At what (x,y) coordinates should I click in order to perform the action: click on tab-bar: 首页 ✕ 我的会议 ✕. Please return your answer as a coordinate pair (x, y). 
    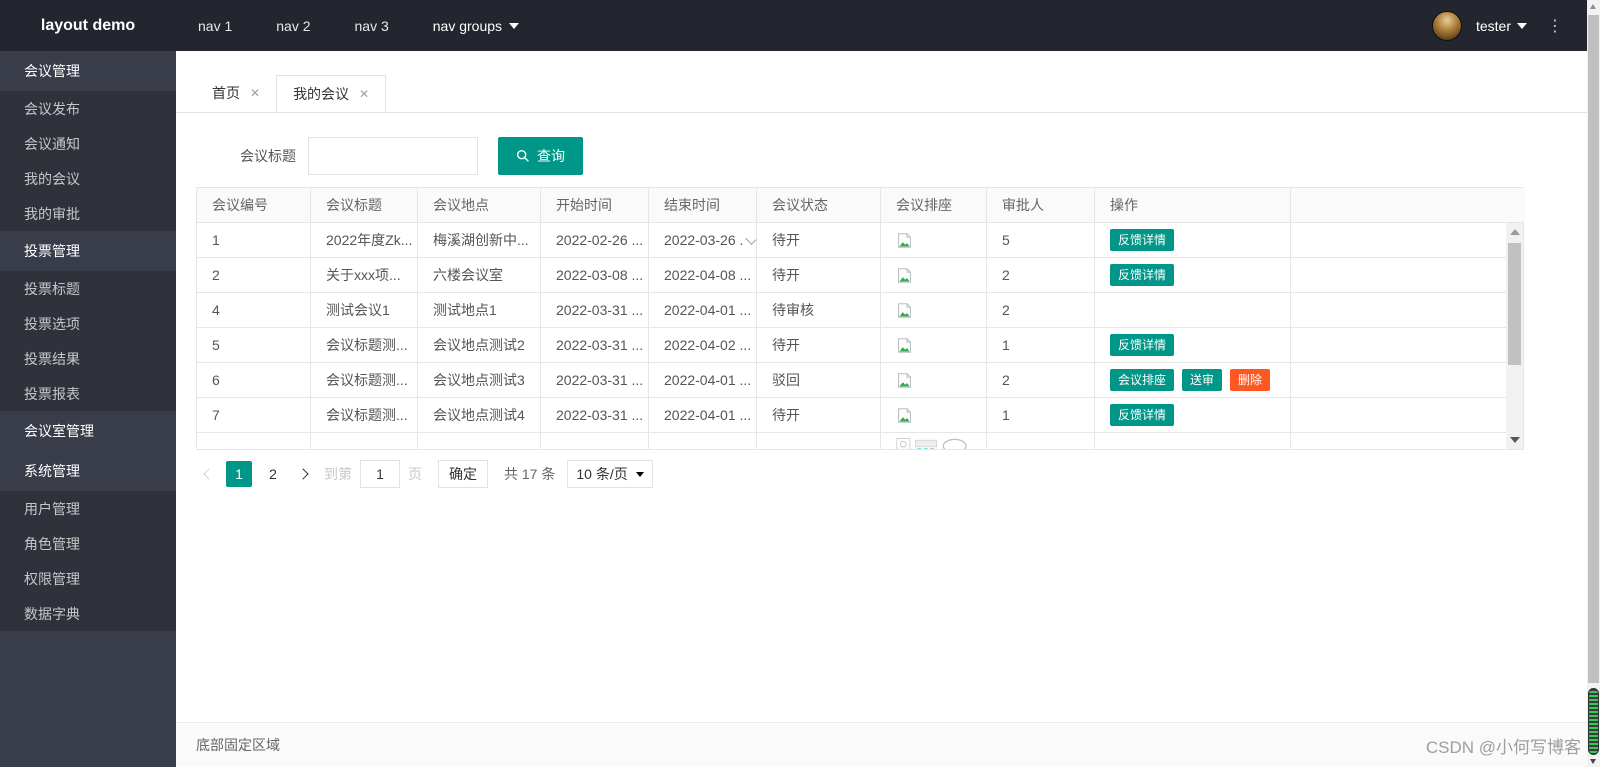
    Looking at the image, I should click on (881, 93).